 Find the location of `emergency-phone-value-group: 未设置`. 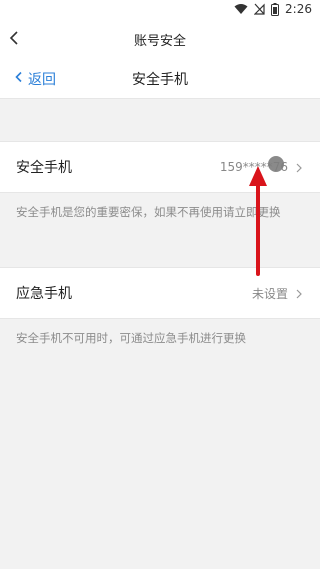

emergency-phone-value-group: 未设置 is located at coordinates (278, 293).